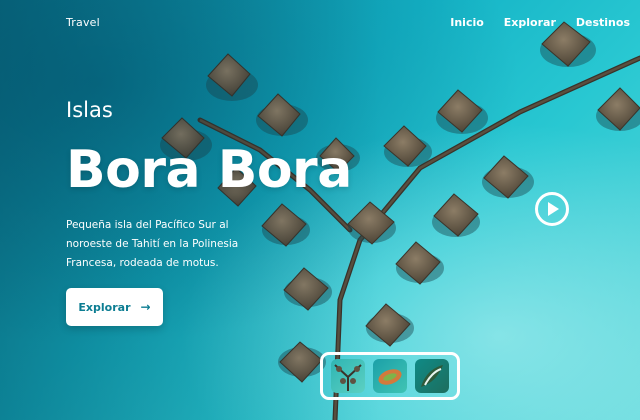 Image resolution: width=640 pixels, height=420 pixels. I want to click on lagoon-thumbnail-graphic, so click(432, 376).